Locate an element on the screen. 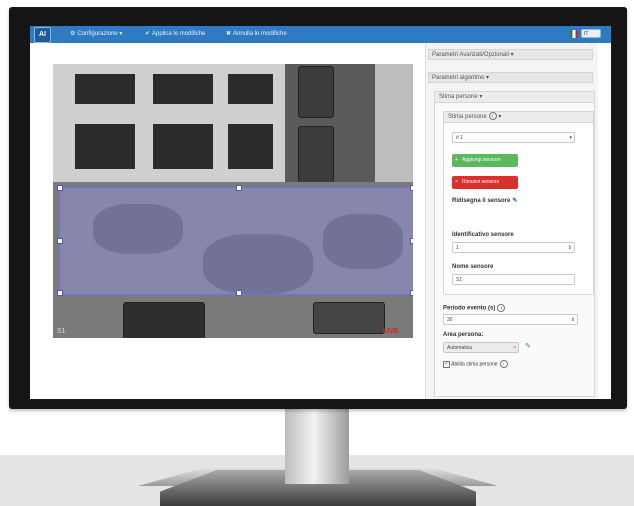 The height and width of the screenshot is (506, 634). event-period-label: Periodo evento (s) i is located at coordinates (474, 308).